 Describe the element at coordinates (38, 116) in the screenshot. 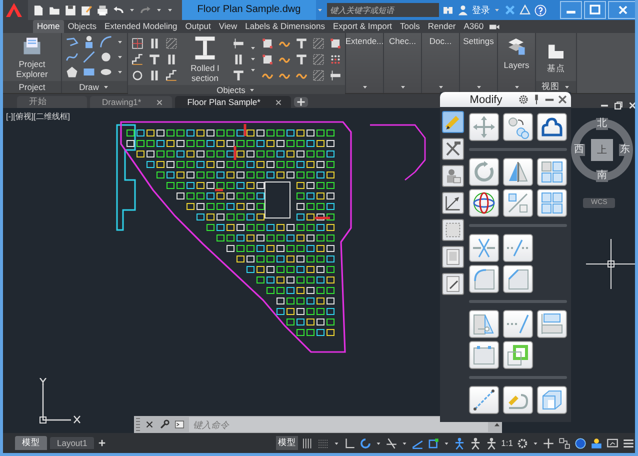

I see `viewport-label: [-][俯视][二维线框]` at that location.